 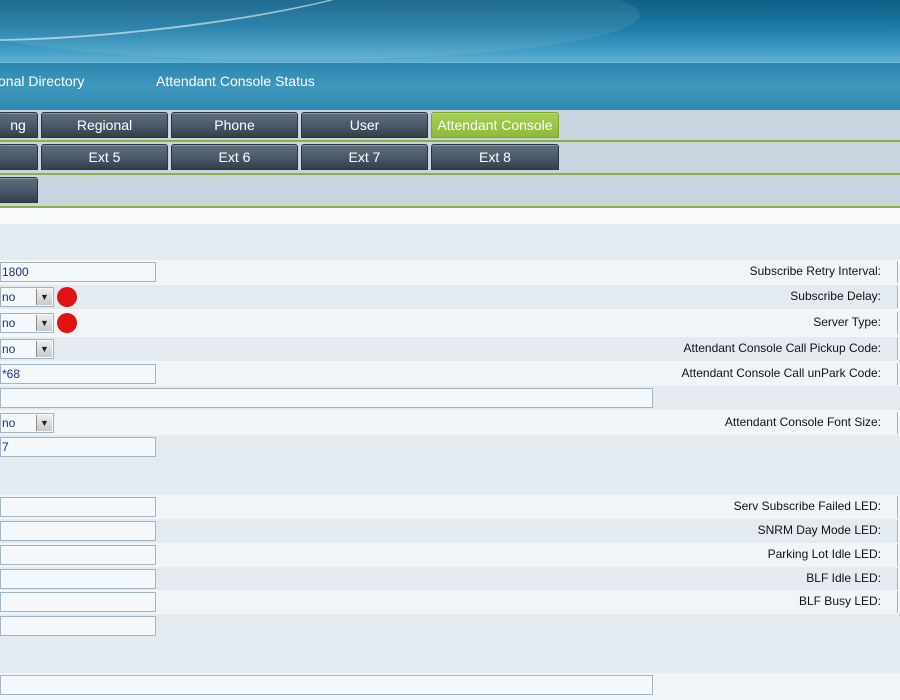 What do you see at coordinates (234, 125) in the screenshot?
I see `tab-phone: Phone` at bounding box center [234, 125].